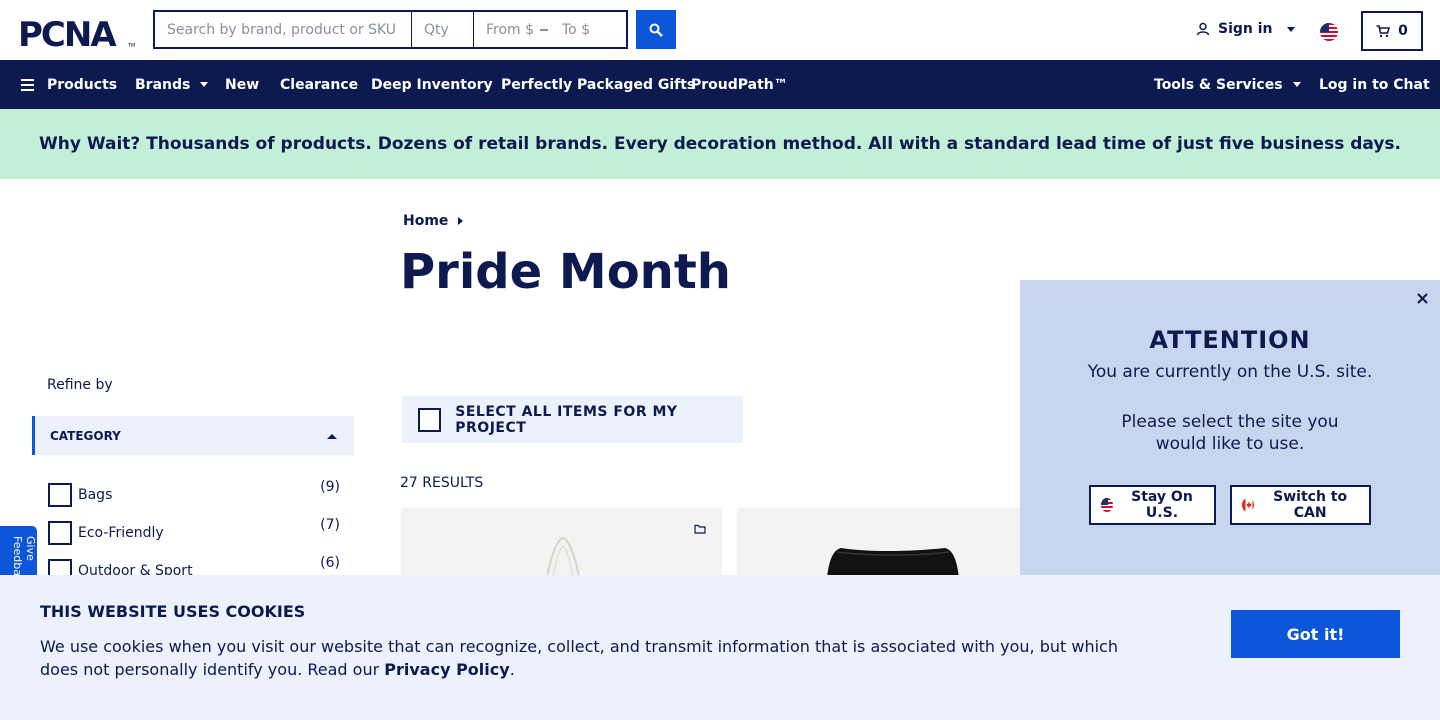 Image resolution: width=1440 pixels, height=720 pixels. I want to click on select-all-checkbox, so click(430, 419).